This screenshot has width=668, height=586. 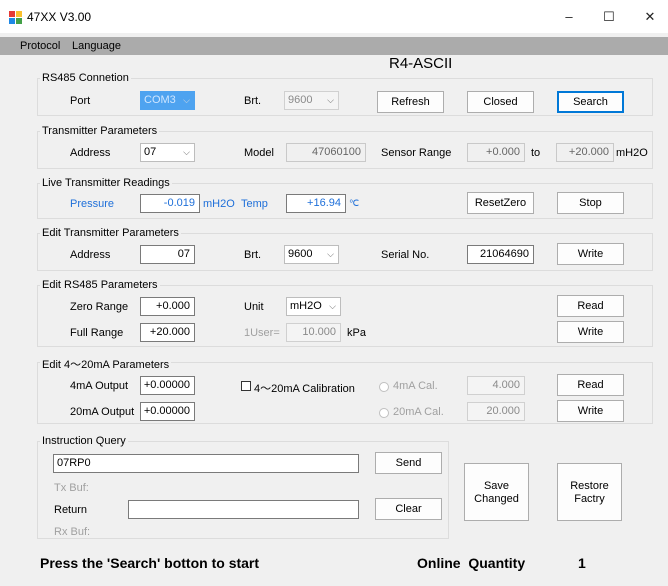 I want to click on port-value: COM3, so click(x=160, y=100).